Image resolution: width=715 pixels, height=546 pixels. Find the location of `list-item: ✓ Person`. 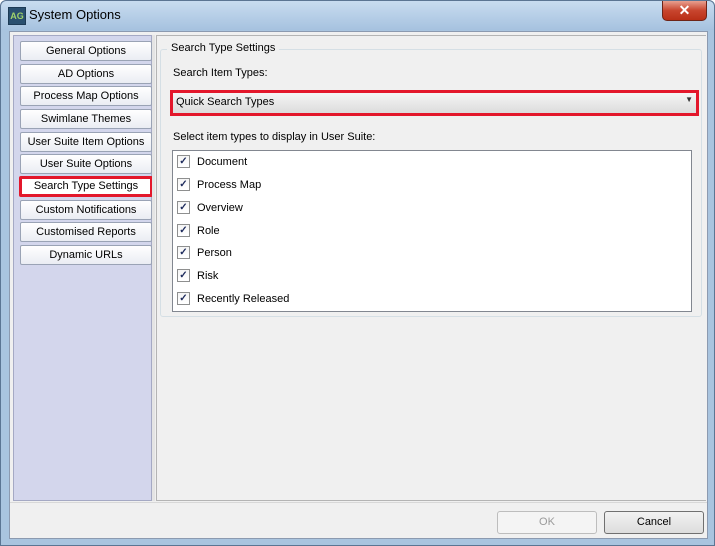

list-item: ✓ Person is located at coordinates (327, 253).